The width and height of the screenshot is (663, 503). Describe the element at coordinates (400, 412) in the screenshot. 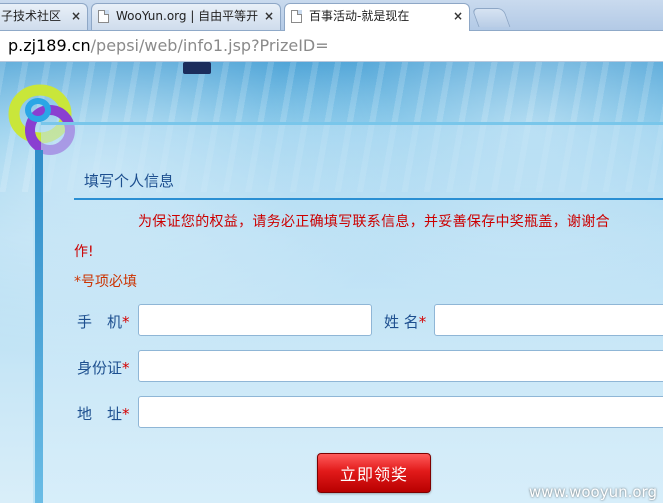

I see `address-input` at that location.